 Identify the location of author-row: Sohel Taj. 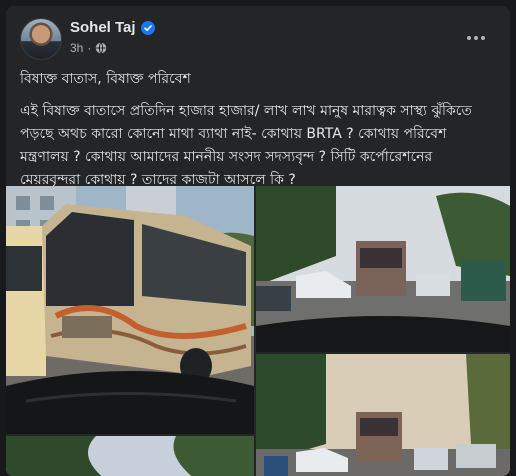
(112, 27).